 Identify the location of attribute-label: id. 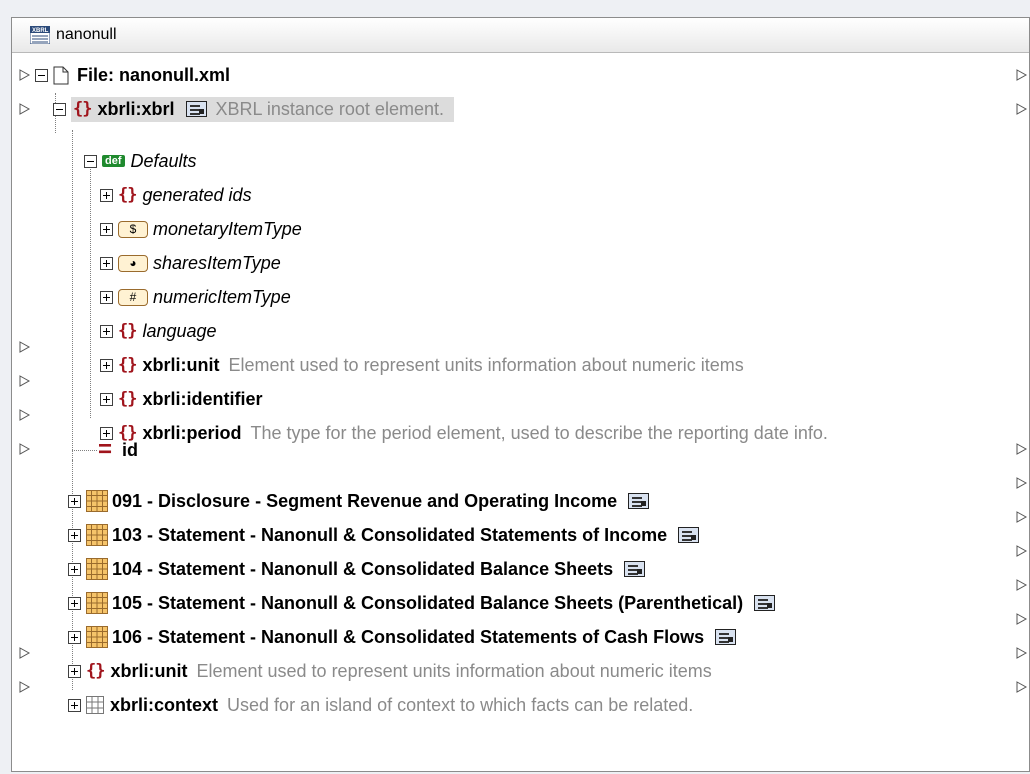
(130, 449).